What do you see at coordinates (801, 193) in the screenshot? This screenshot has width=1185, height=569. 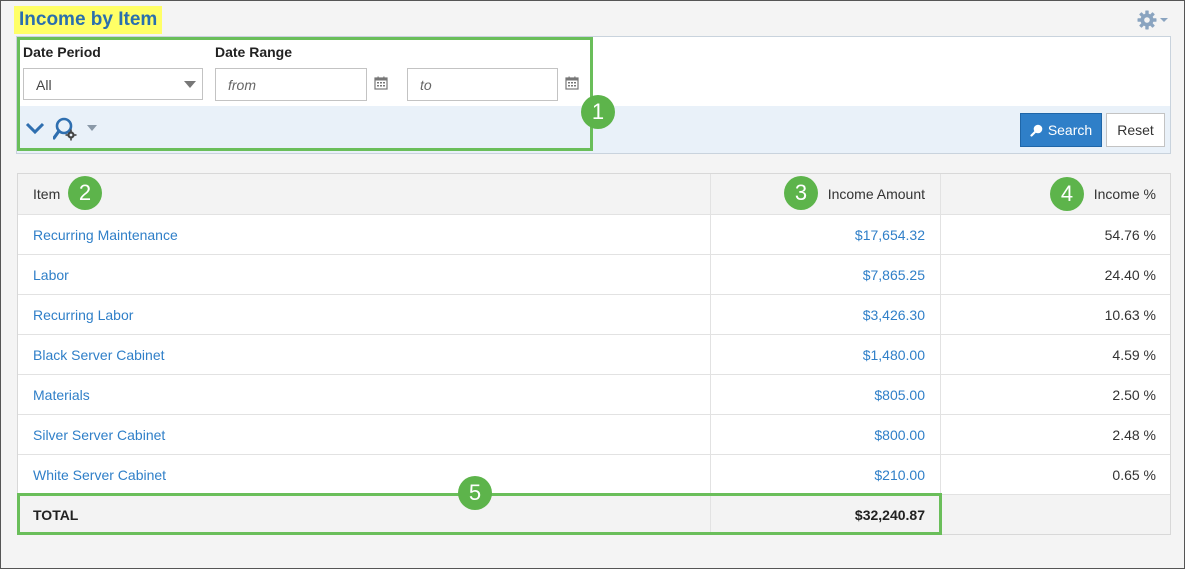 I see `callout-badge-3: 3` at bounding box center [801, 193].